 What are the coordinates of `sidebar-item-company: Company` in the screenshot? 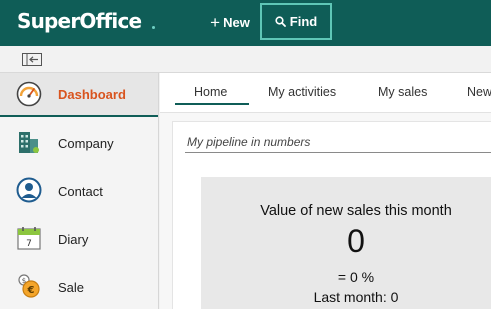 It's located at (79, 143).